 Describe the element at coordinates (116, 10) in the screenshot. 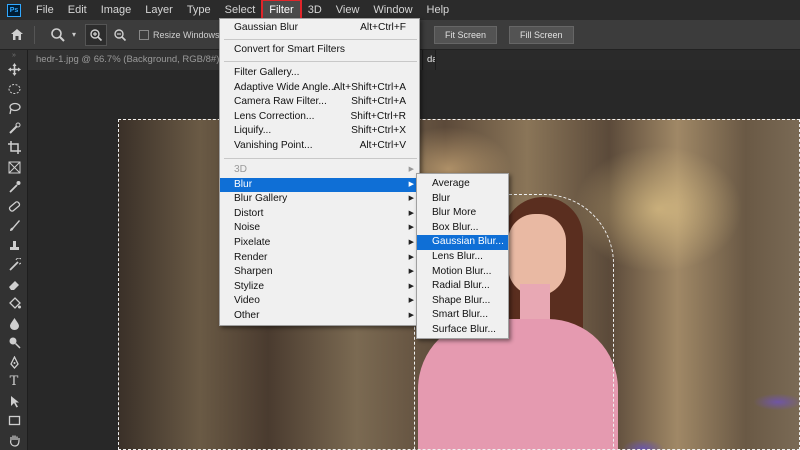

I see `menu-image: Image` at that location.